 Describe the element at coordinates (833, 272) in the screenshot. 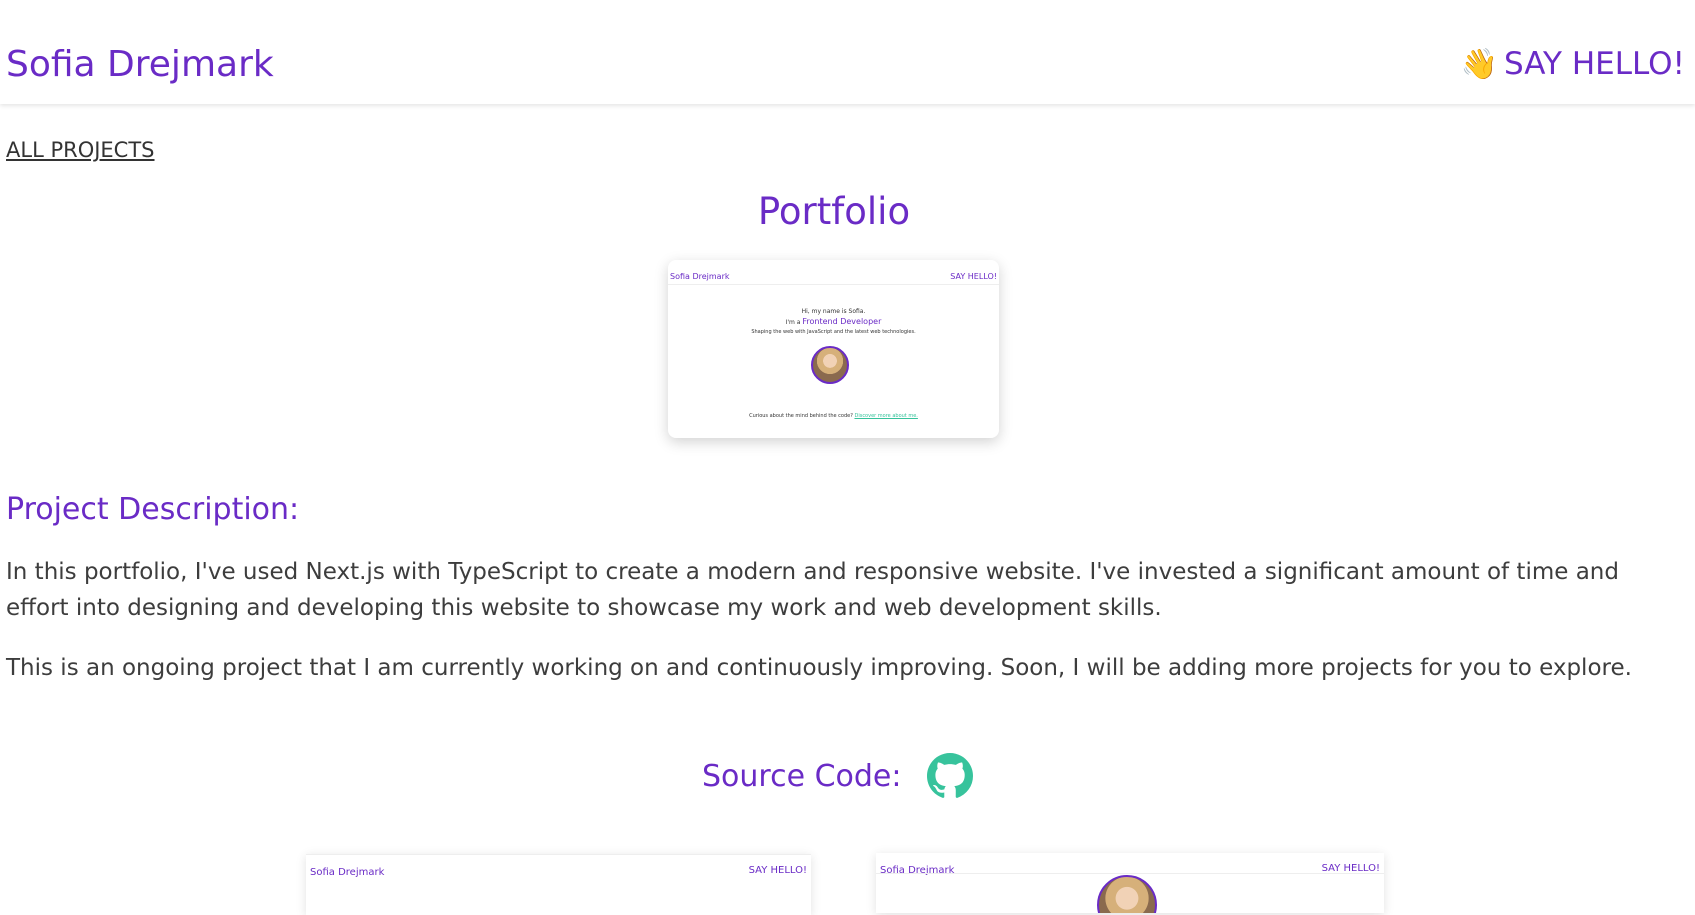

I see `preview-header: Sofia Drejmark SAY HELLO!` at that location.